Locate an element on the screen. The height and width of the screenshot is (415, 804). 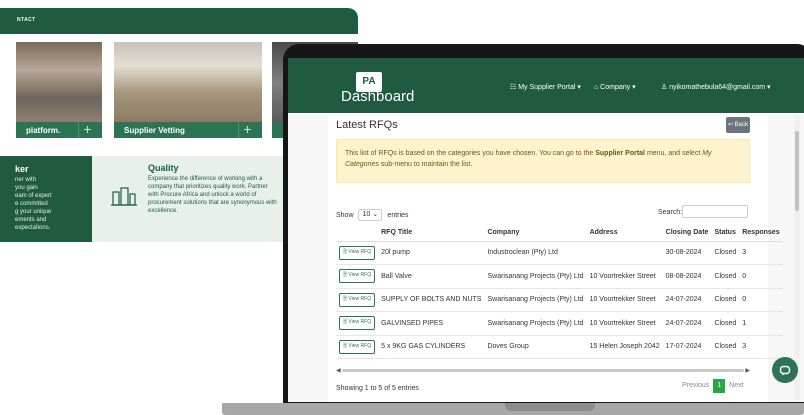
buildings-icon is located at coordinates (124, 196).